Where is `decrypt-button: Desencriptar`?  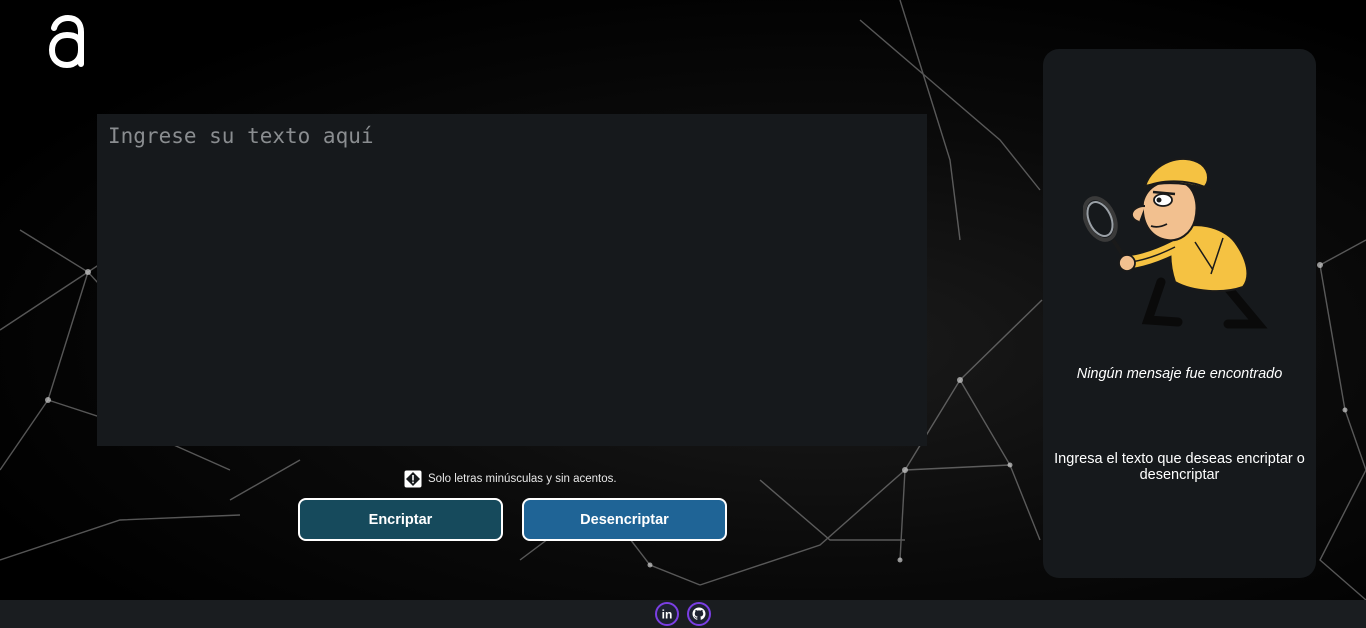
decrypt-button: Desencriptar is located at coordinates (624, 519).